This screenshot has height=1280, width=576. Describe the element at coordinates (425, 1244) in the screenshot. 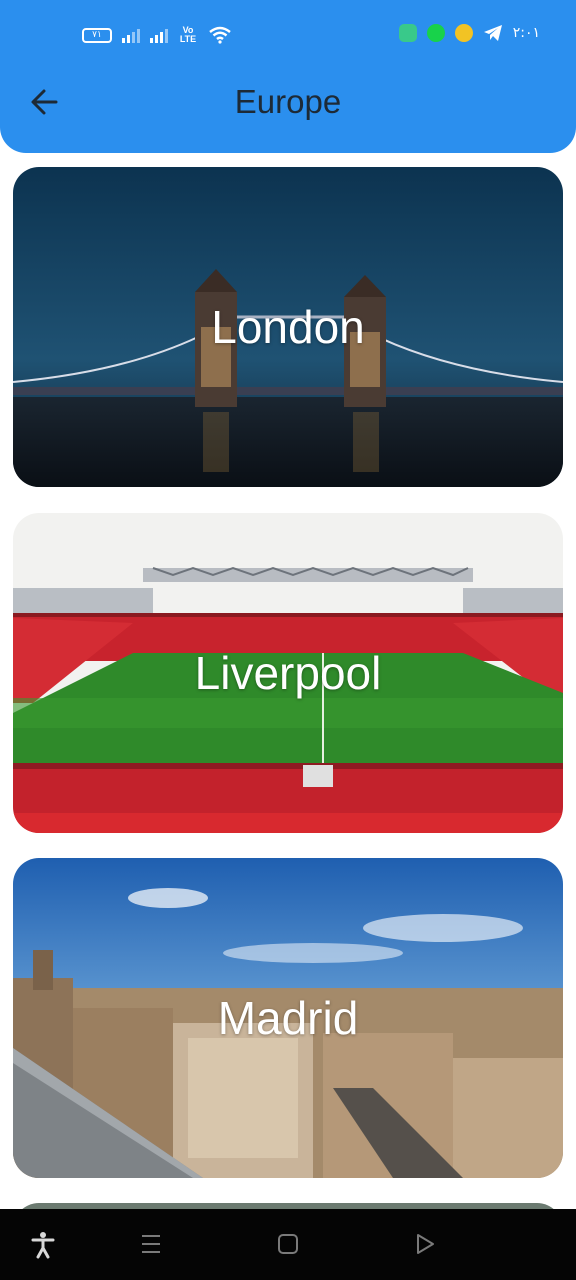

I see `back-nav-icon` at that location.